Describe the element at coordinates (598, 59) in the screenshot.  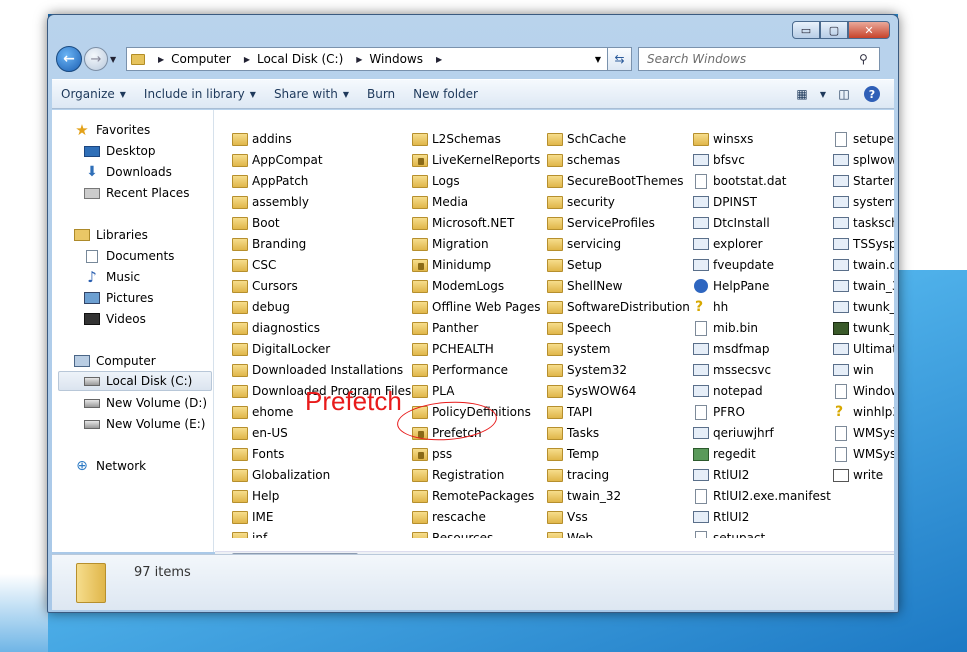
I see `address-dropdown-icon: ▼` at that location.